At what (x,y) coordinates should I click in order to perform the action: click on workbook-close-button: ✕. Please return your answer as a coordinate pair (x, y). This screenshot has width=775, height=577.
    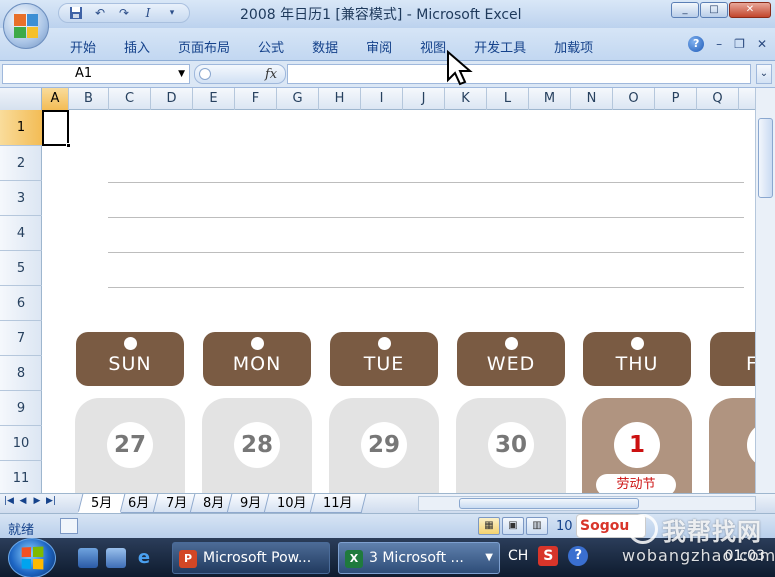
    Looking at the image, I should click on (762, 44).